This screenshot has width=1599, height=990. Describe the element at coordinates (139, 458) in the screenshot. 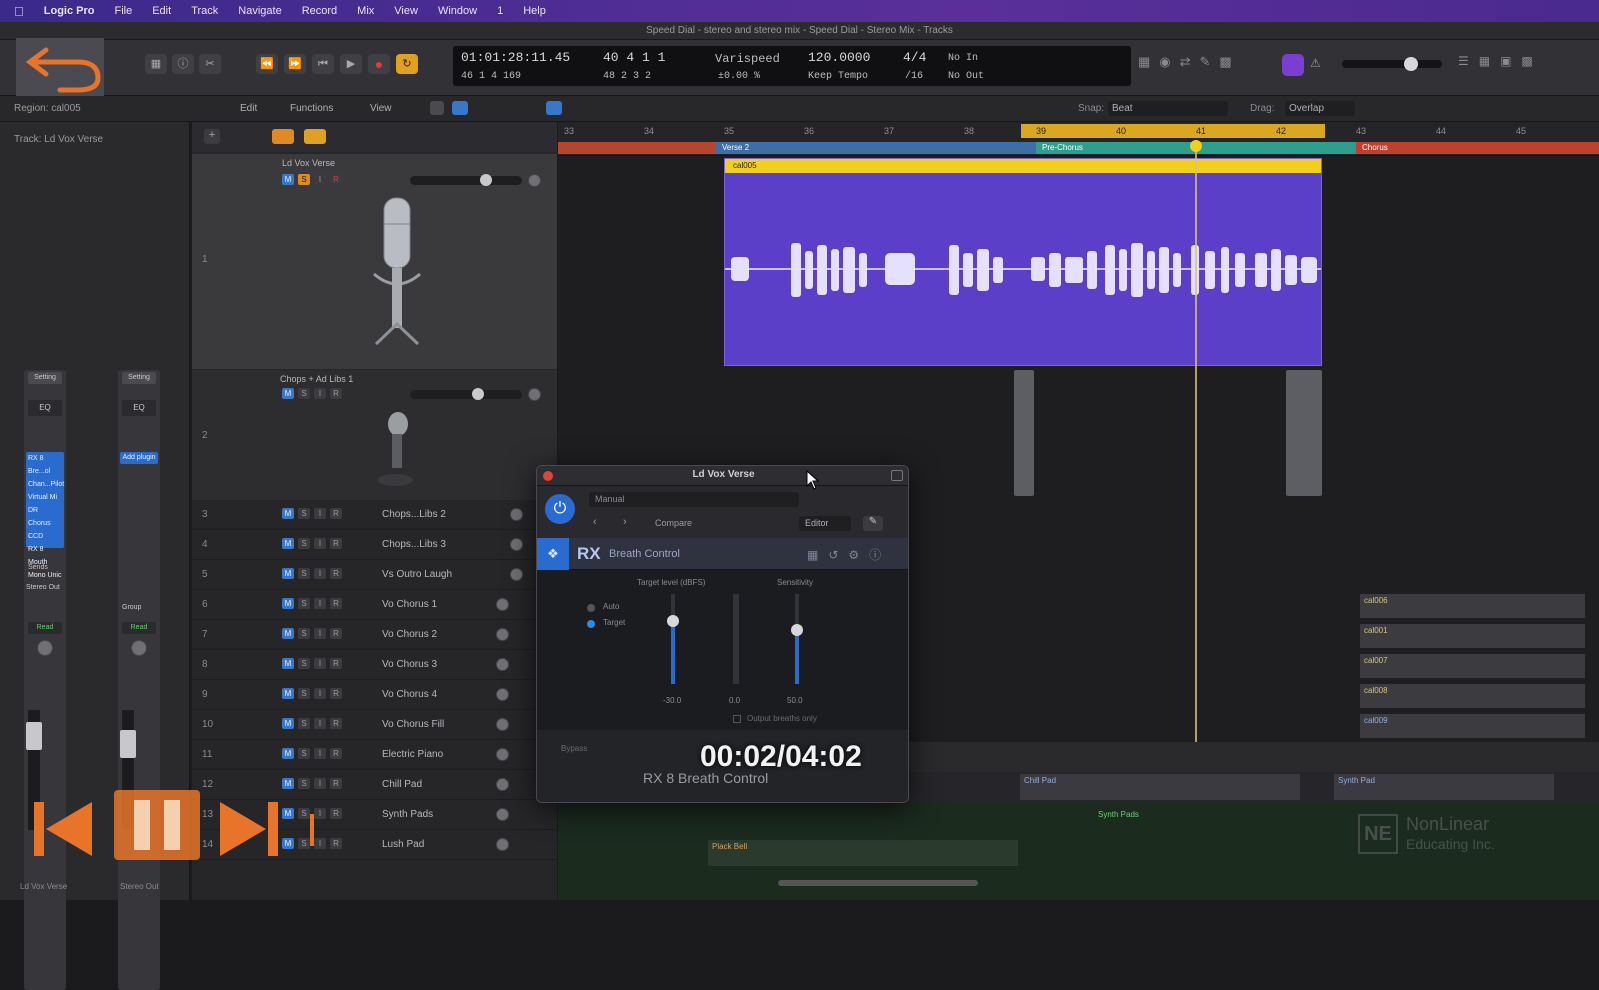

I see `ch2-add-plugin: Add plugin` at that location.